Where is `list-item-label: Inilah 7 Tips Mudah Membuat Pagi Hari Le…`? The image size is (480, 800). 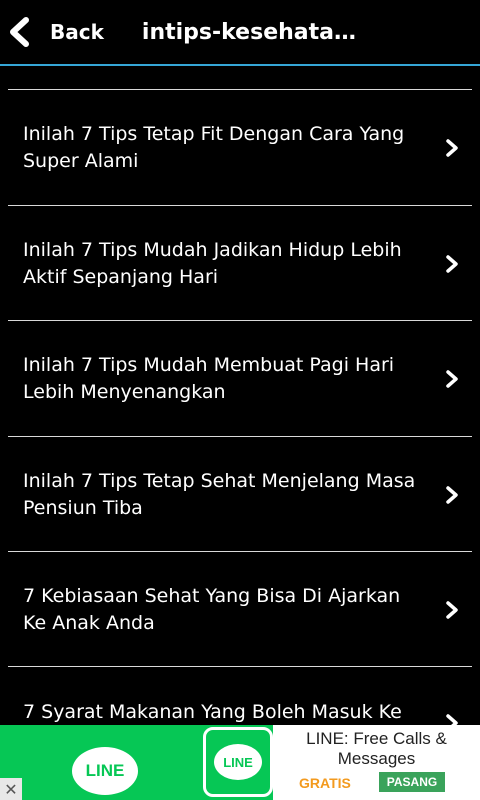 list-item-label: Inilah 7 Tips Mudah Membuat Pagi Hari Le… is located at coordinates (209, 378).